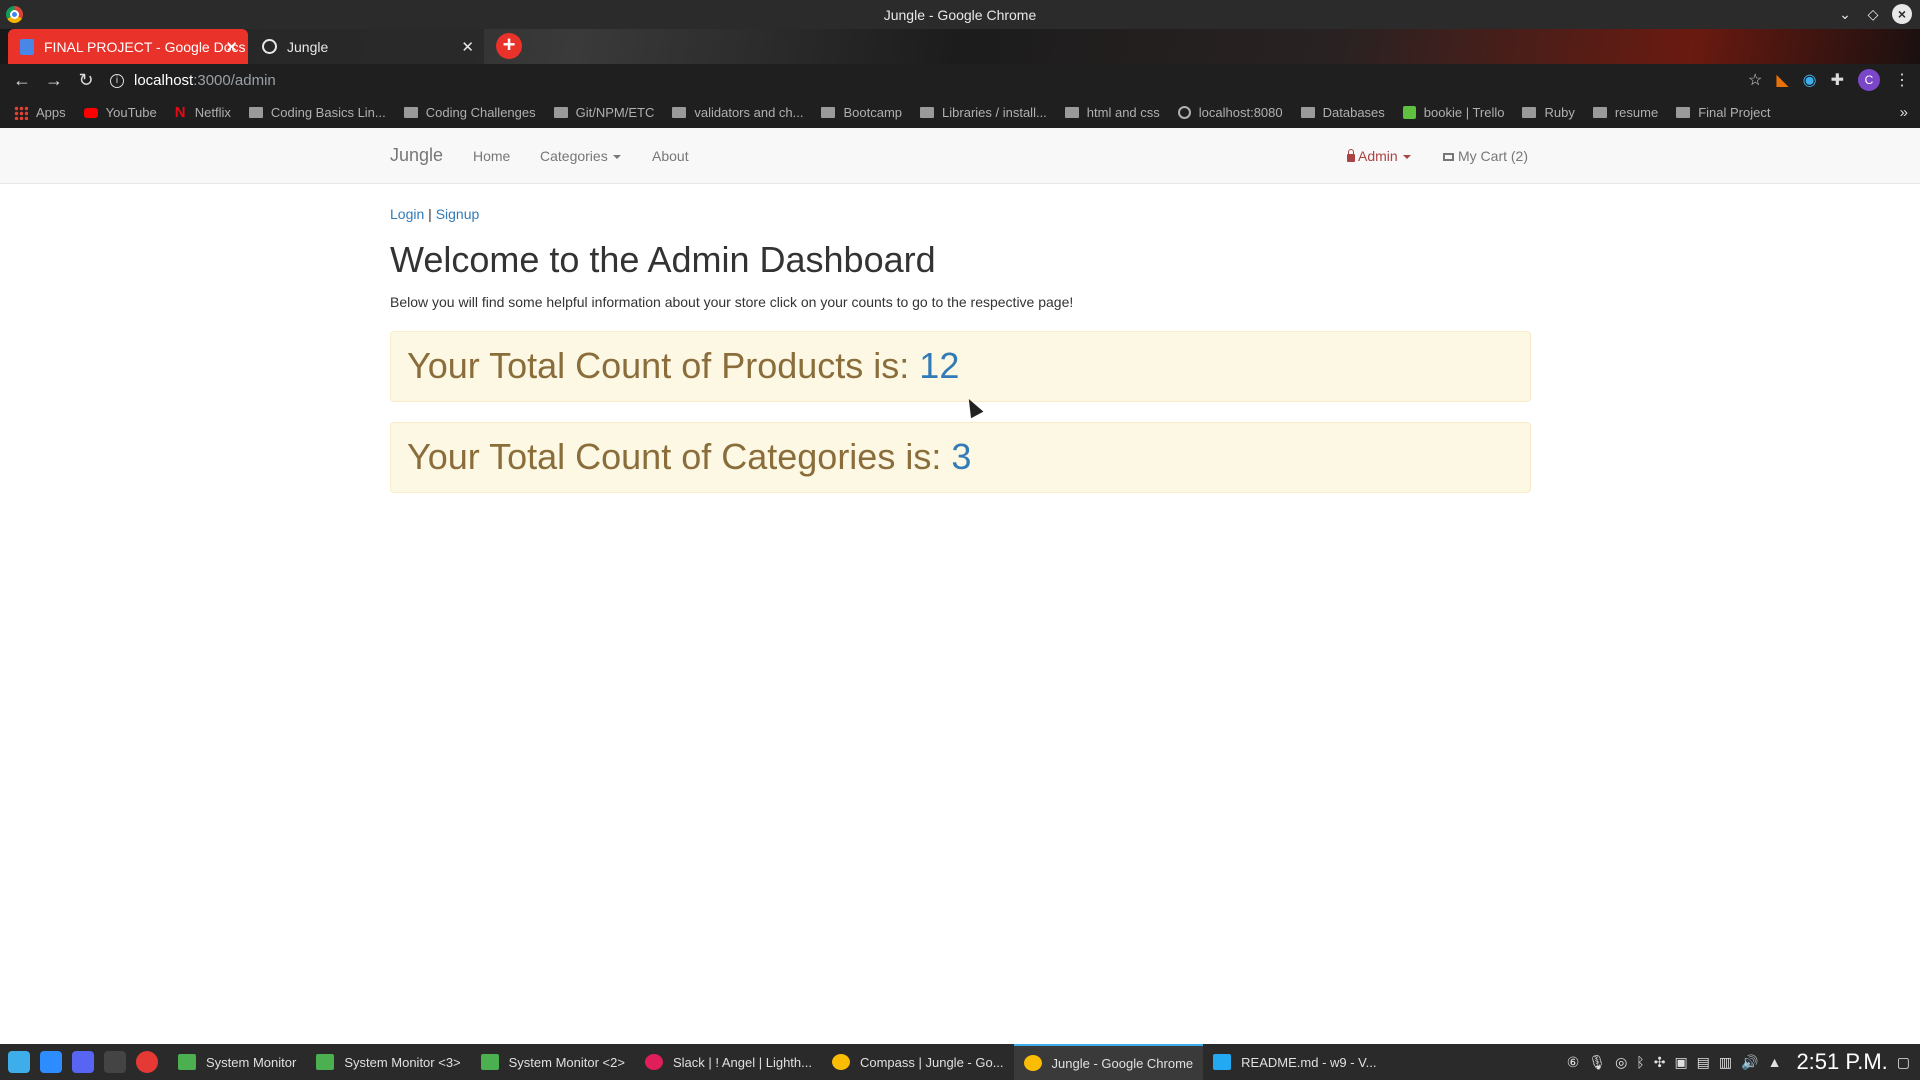  I want to click on bookmark-star-icon: ☆, so click(1755, 80).